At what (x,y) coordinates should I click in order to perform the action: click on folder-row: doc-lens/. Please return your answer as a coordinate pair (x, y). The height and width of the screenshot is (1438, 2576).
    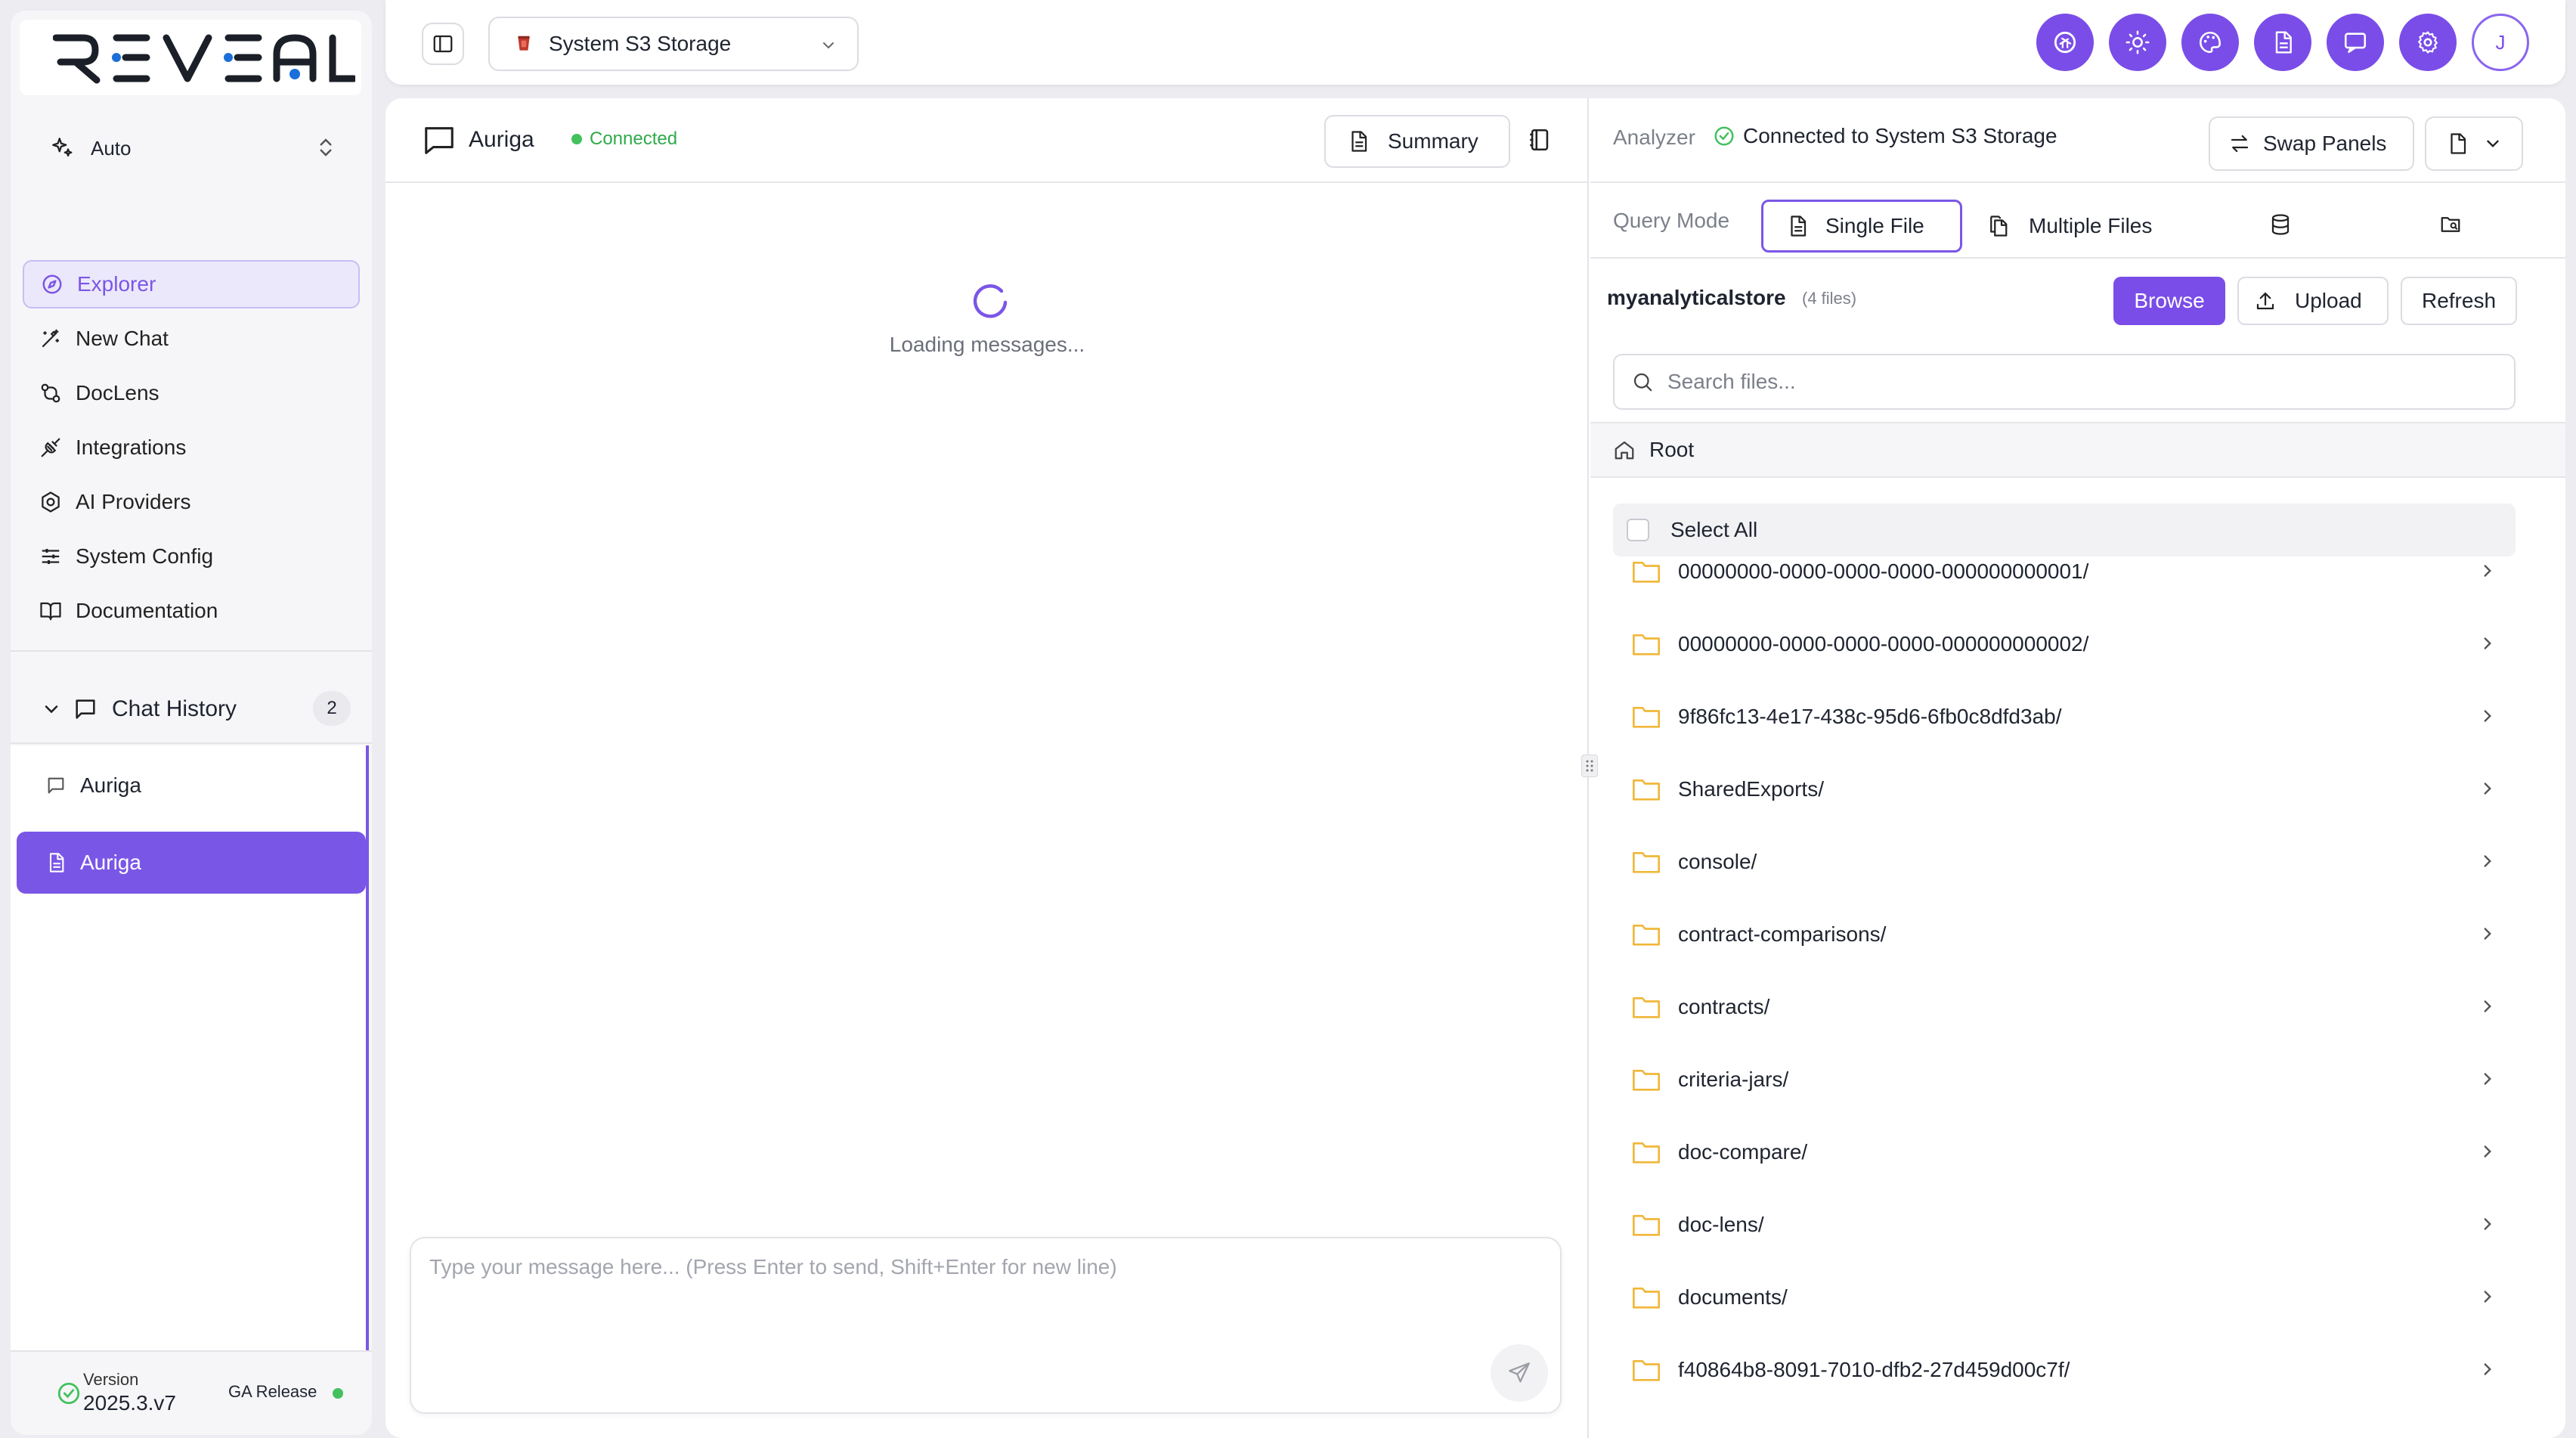
    Looking at the image, I should click on (2064, 1225).